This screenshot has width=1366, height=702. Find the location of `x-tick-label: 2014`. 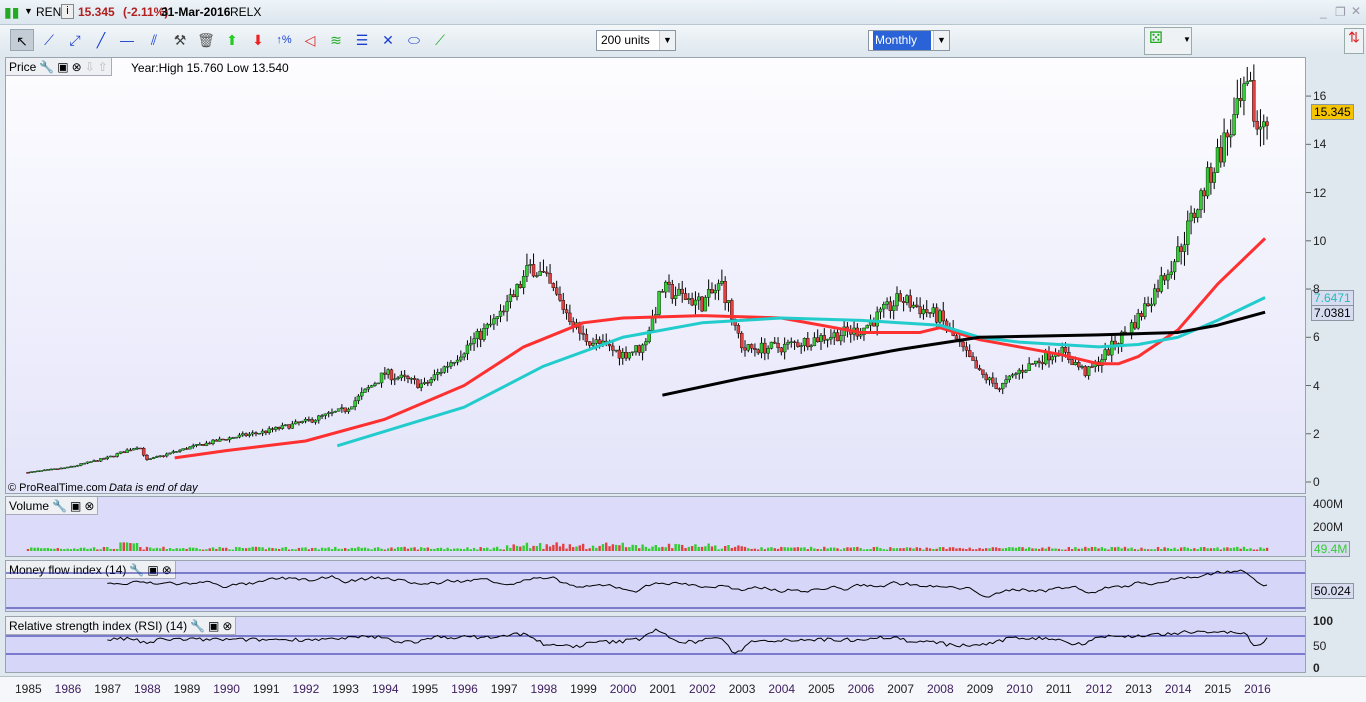

x-tick-label: 2014 is located at coordinates (1178, 689).